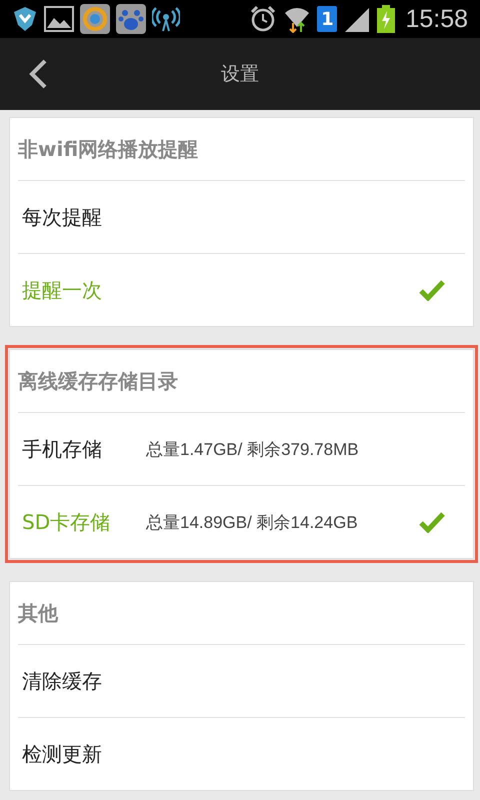  I want to click on clock-time: 15:58, so click(436, 19).